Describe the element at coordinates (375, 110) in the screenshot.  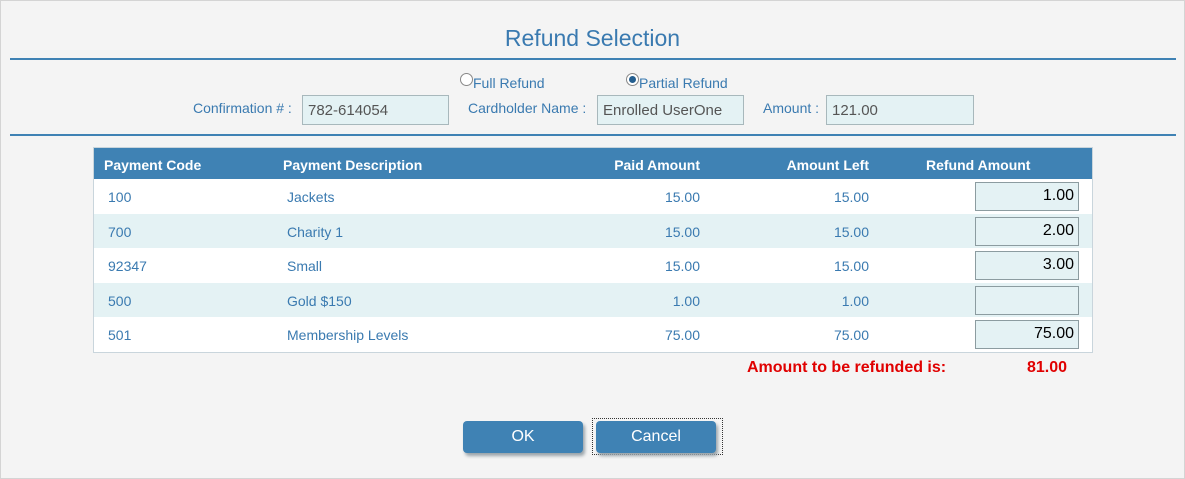
I see `confirmation-field: 782-614054` at that location.